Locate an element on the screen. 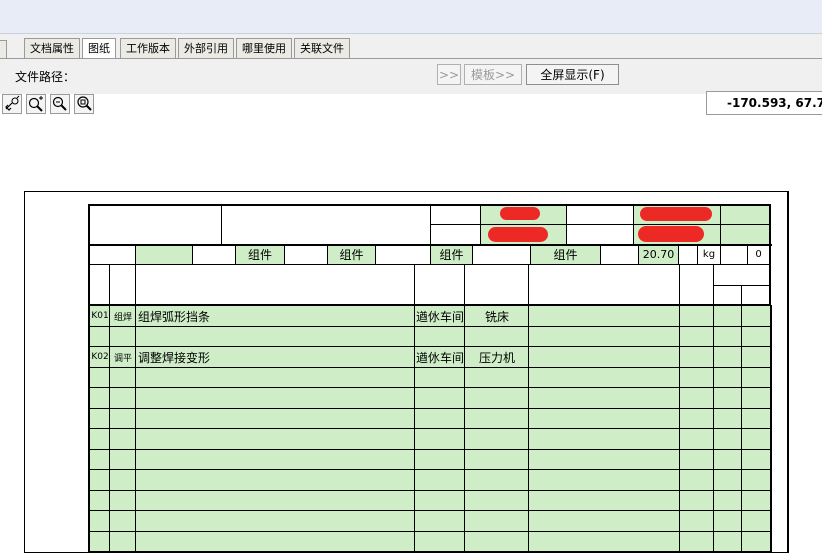 This screenshot has width=822, height=553. tab-related-files: 关联文件 is located at coordinates (322, 48).